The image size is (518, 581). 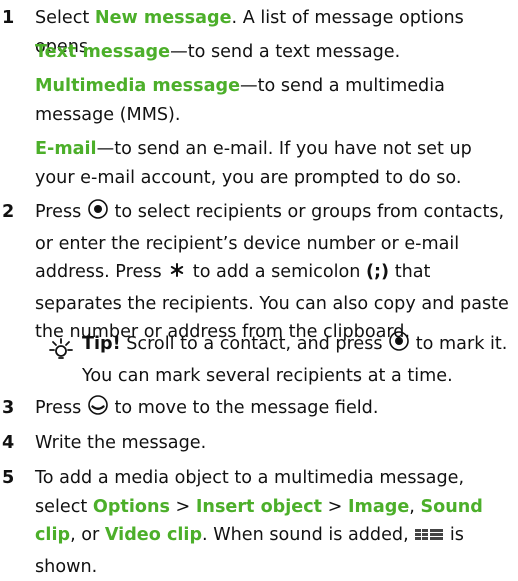 I want to click on step-4-text: Write the message., so click(x=121, y=443).